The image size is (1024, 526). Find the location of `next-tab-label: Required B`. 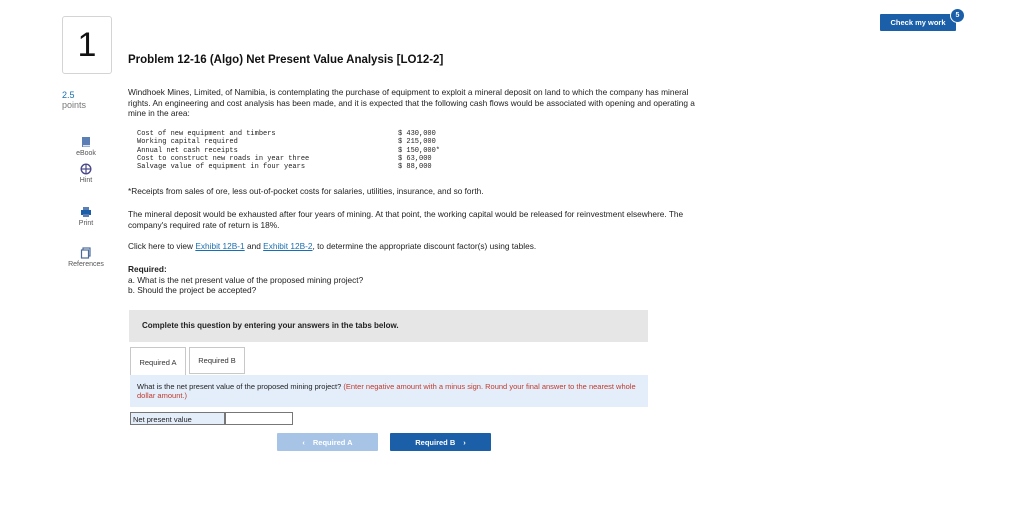

next-tab-label: Required B is located at coordinates (435, 442).